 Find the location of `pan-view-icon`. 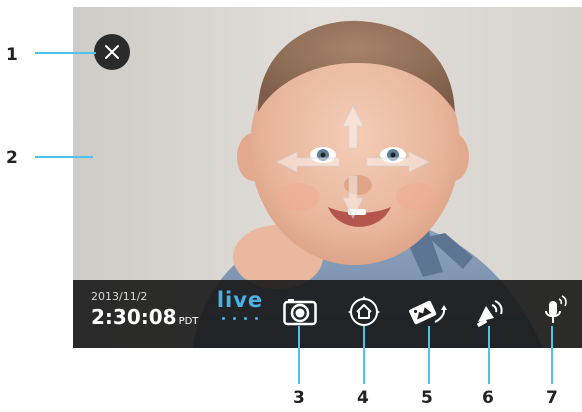

pan-view-icon is located at coordinates (428, 312).